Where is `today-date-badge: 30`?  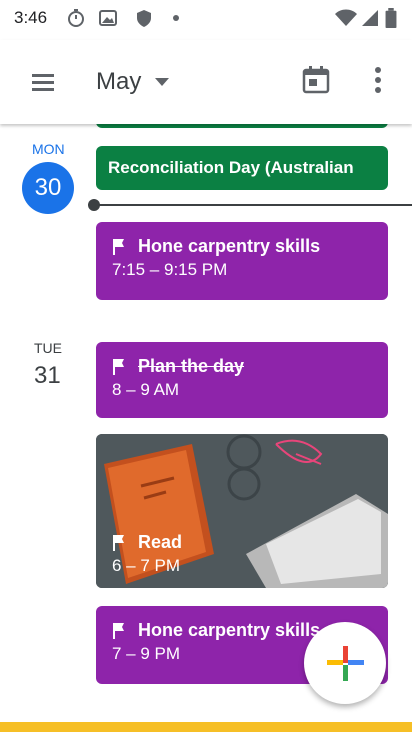
today-date-badge: 30 is located at coordinates (48, 188).